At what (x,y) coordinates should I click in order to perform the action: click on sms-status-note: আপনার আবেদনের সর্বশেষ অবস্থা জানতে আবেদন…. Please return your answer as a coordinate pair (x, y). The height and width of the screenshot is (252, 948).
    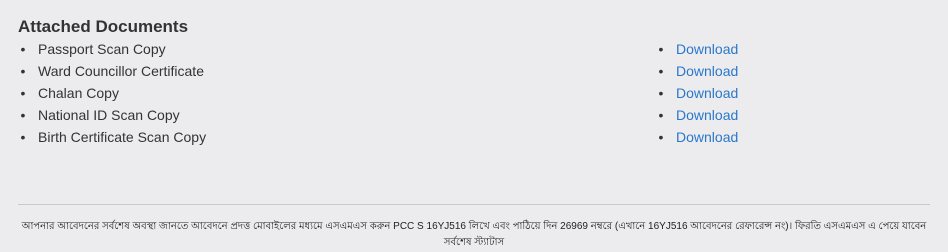
    Looking at the image, I should click on (474, 234).